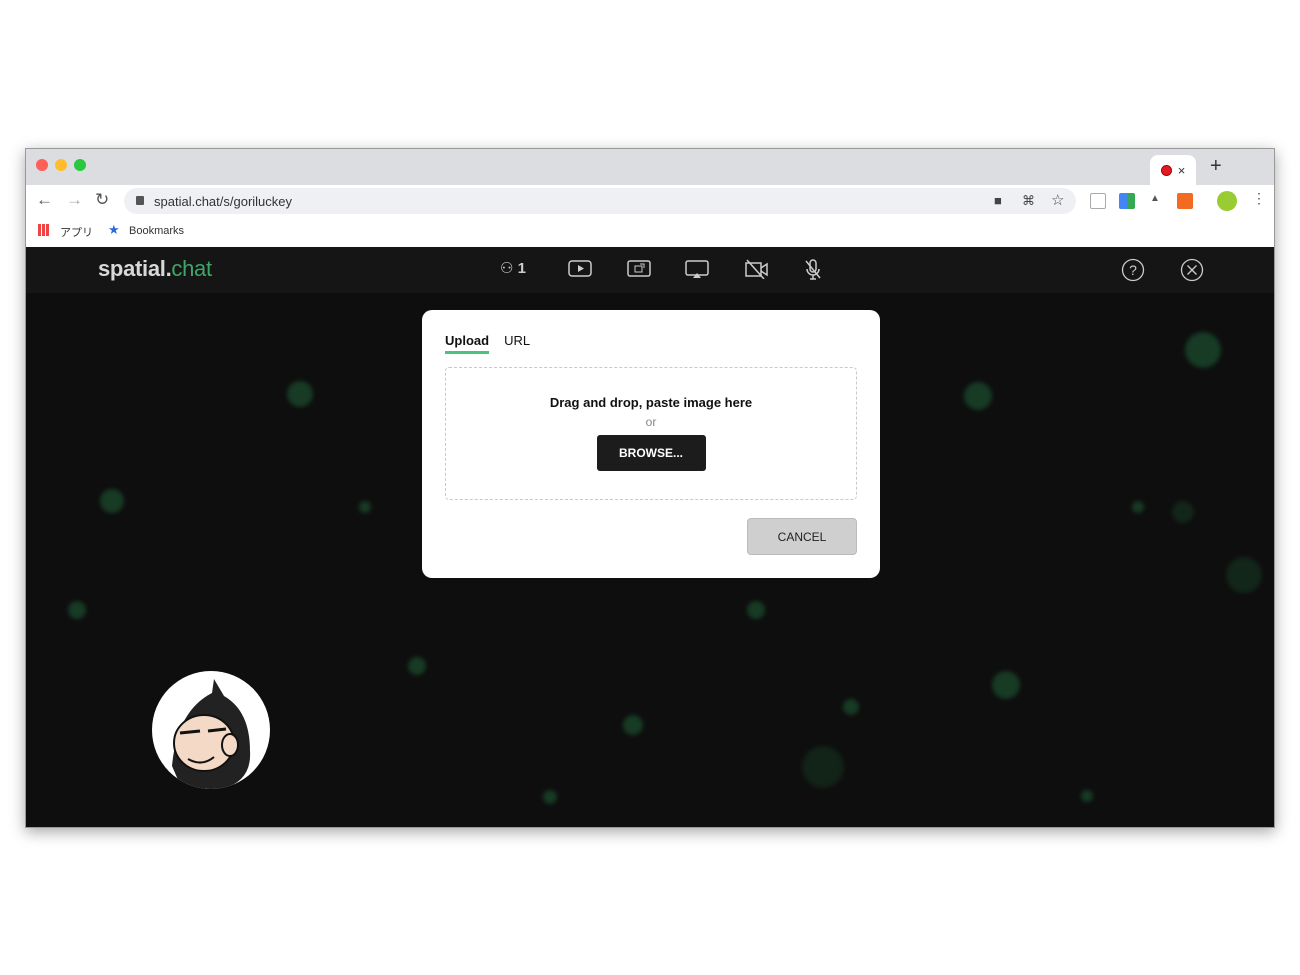 This screenshot has height=975, width=1300. What do you see at coordinates (757, 269) in the screenshot?
I see `camera-off-icon` at bounding box center [757, 269].